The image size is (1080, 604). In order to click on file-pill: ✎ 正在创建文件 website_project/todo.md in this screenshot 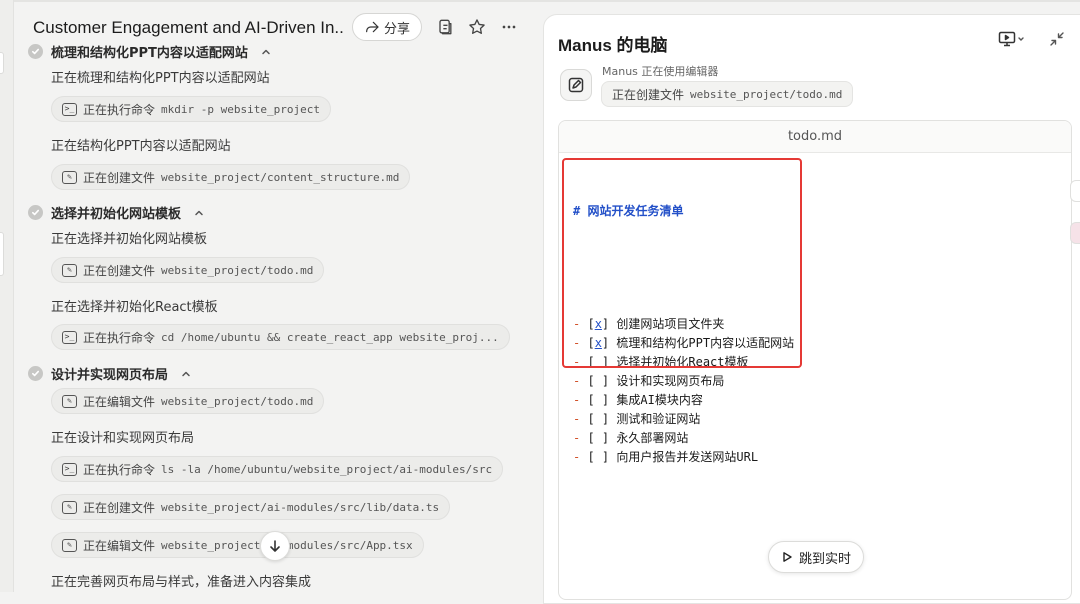, I will do `click(188, 270)`.